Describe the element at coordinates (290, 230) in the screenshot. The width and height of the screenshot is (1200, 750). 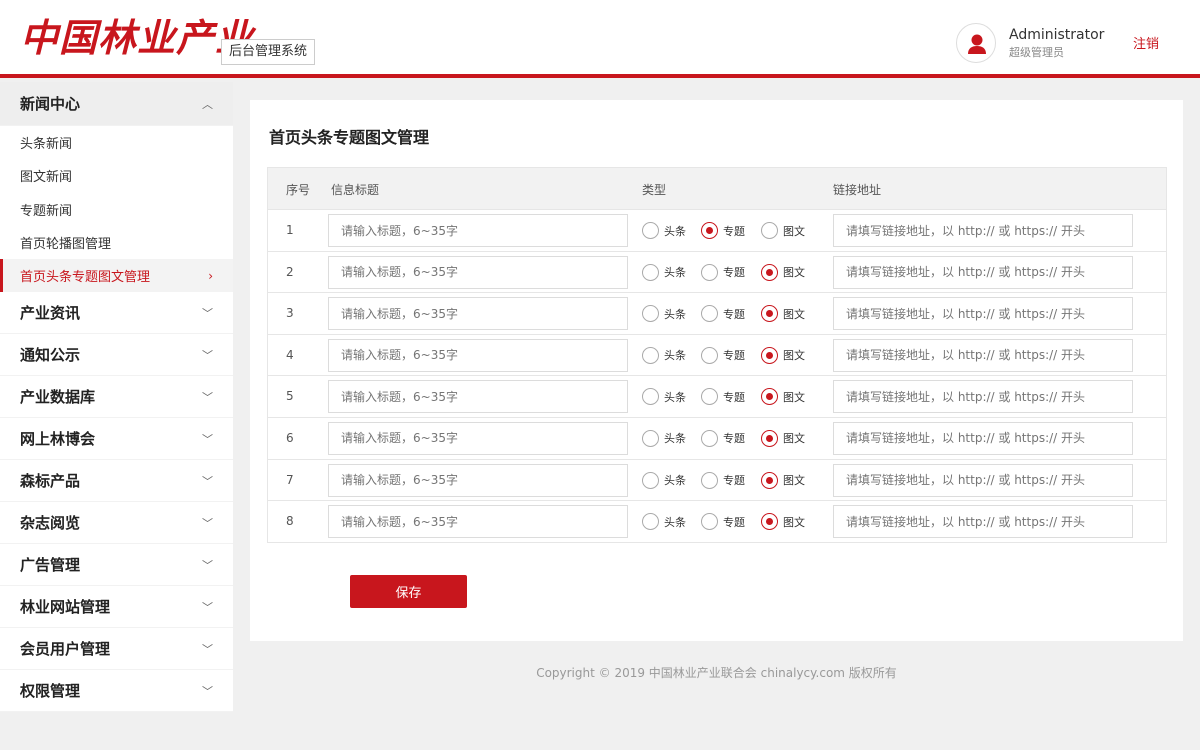
I see `row-index: 1` at that location.